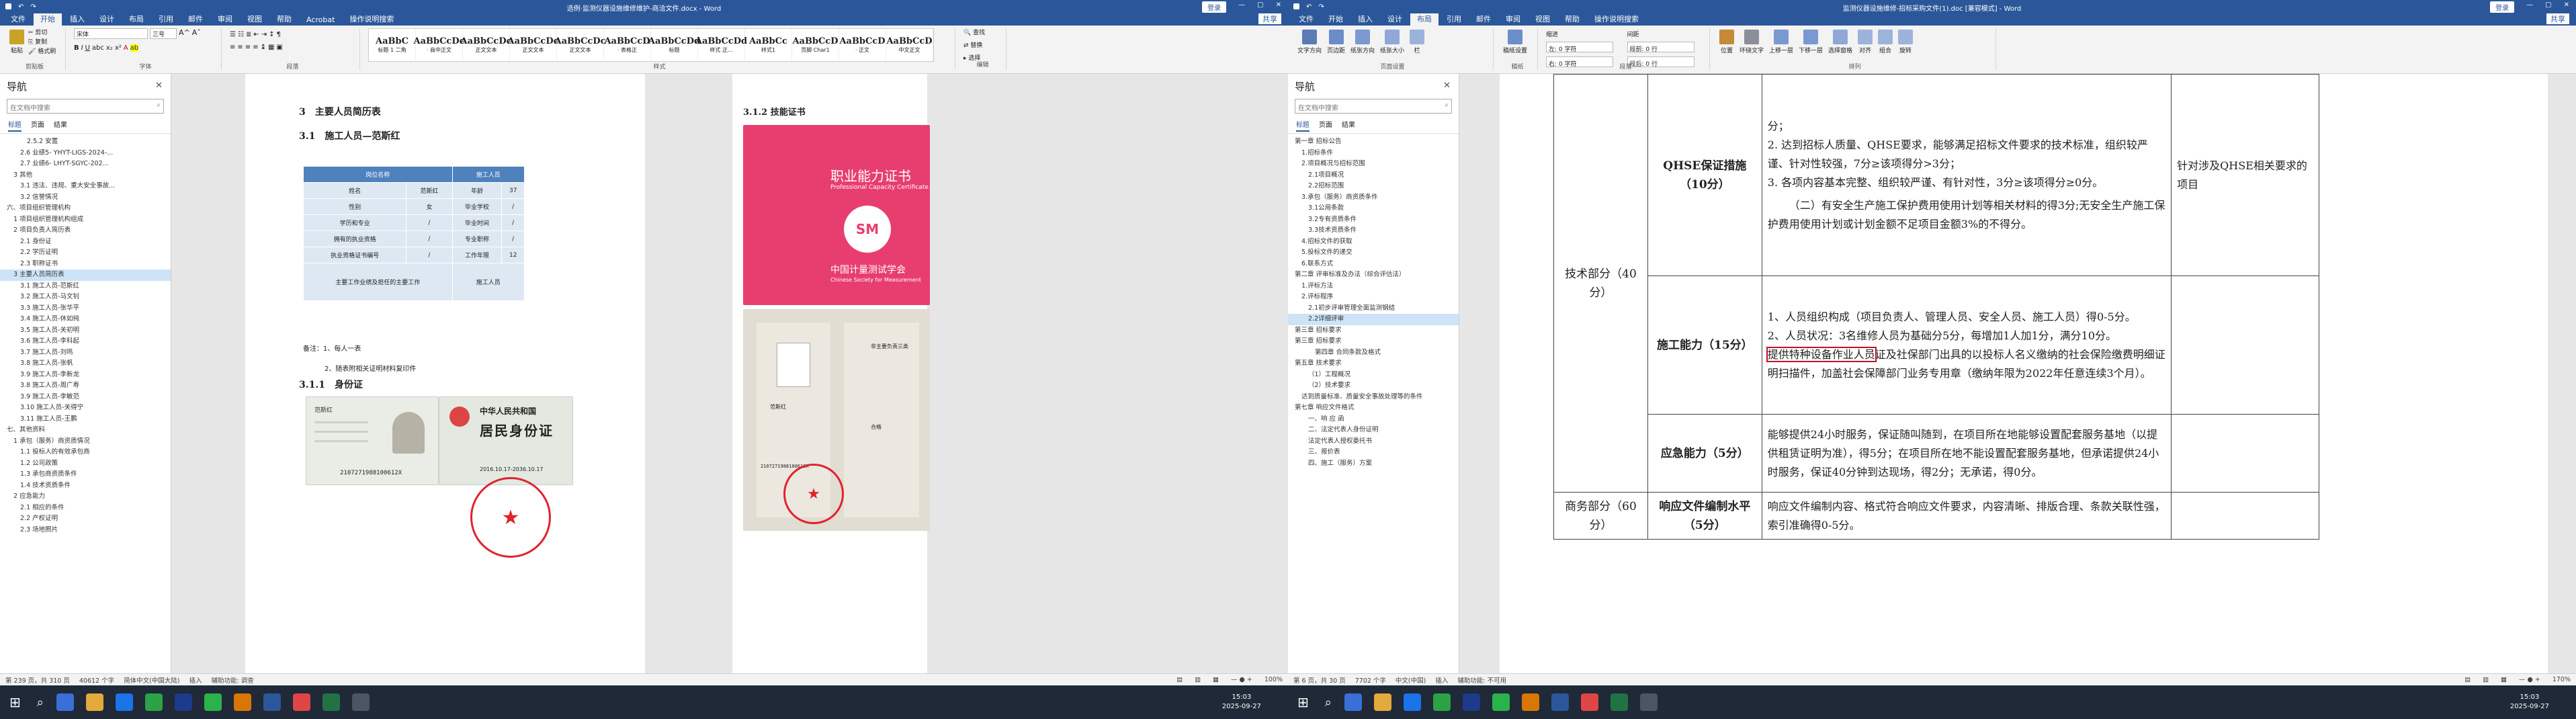  I want to click on nav-item: 第三章 招标要求, so click(1373, 341).